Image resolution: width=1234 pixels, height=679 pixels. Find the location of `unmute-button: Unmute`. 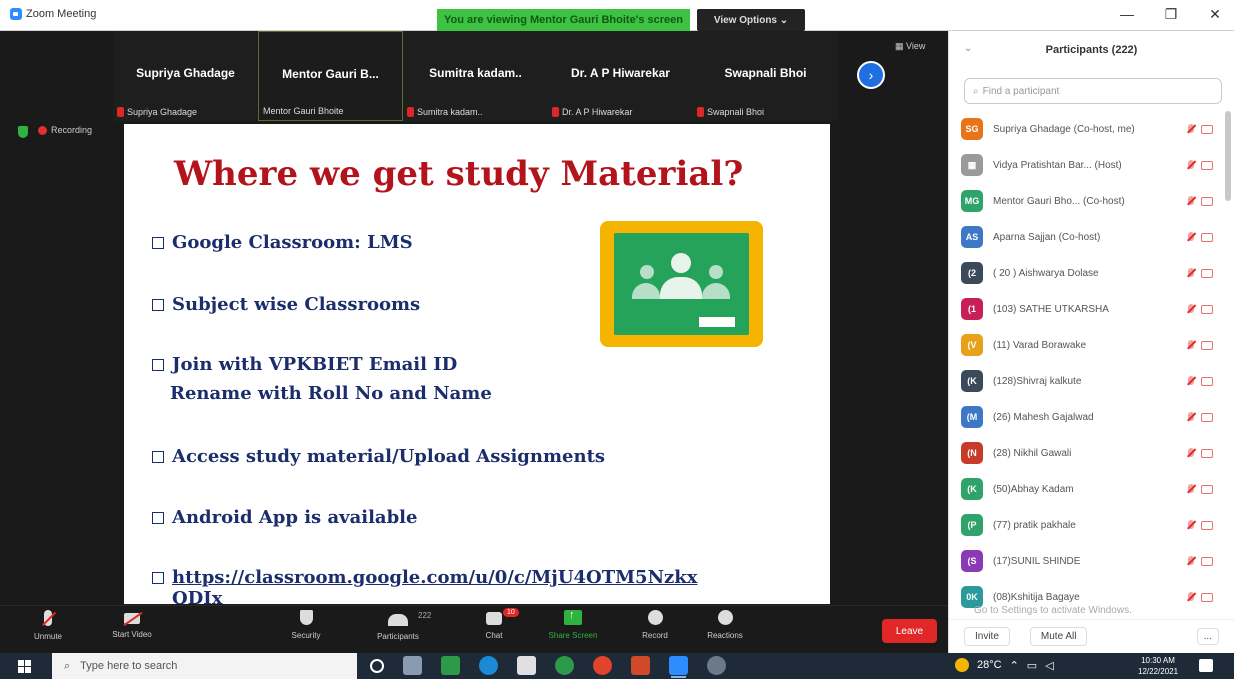

unmute-button: Unmute is located at coordinates (48, 625).